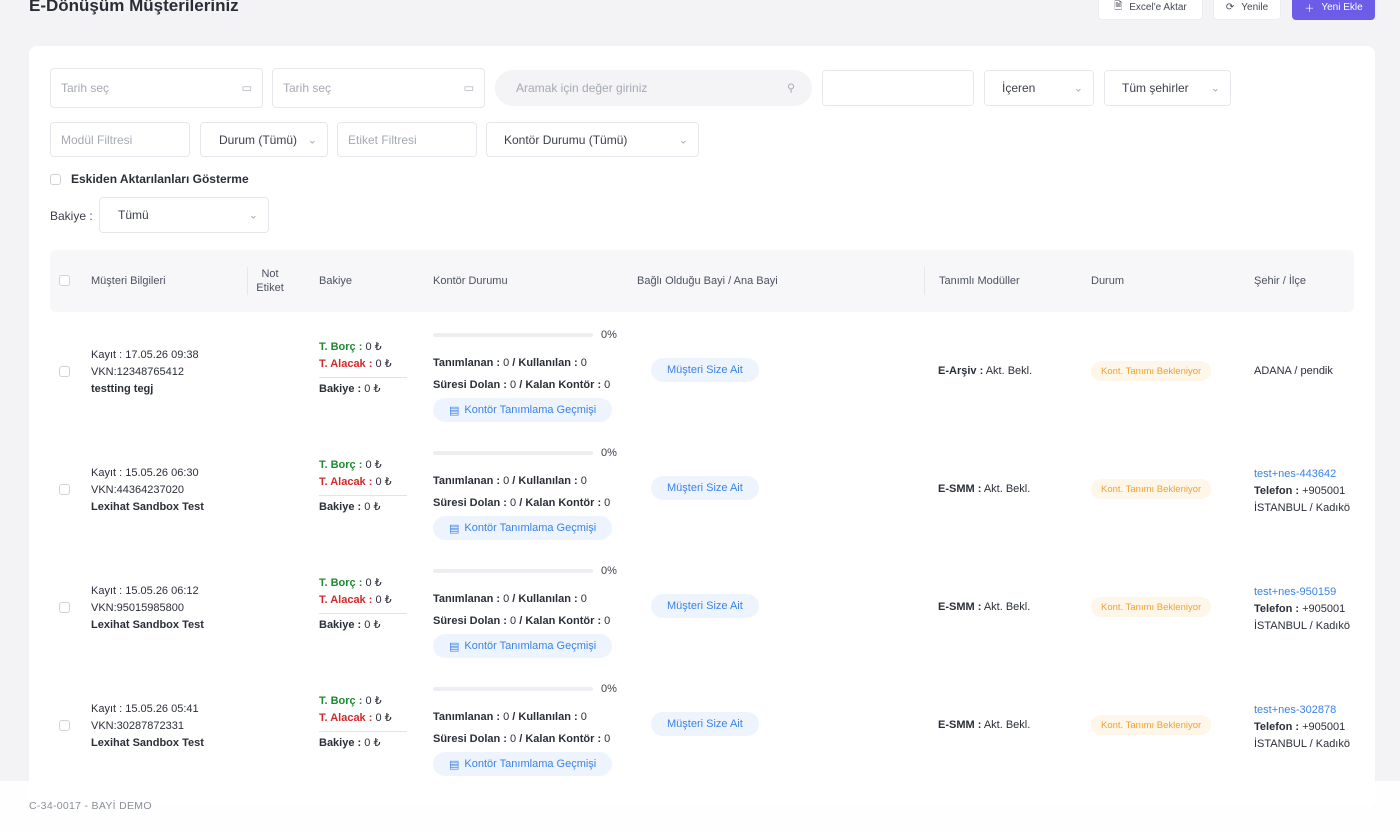  Describe the element at coordinates (336, 281) in the screenshot. I see `col-balance: Bakiye` at that location.